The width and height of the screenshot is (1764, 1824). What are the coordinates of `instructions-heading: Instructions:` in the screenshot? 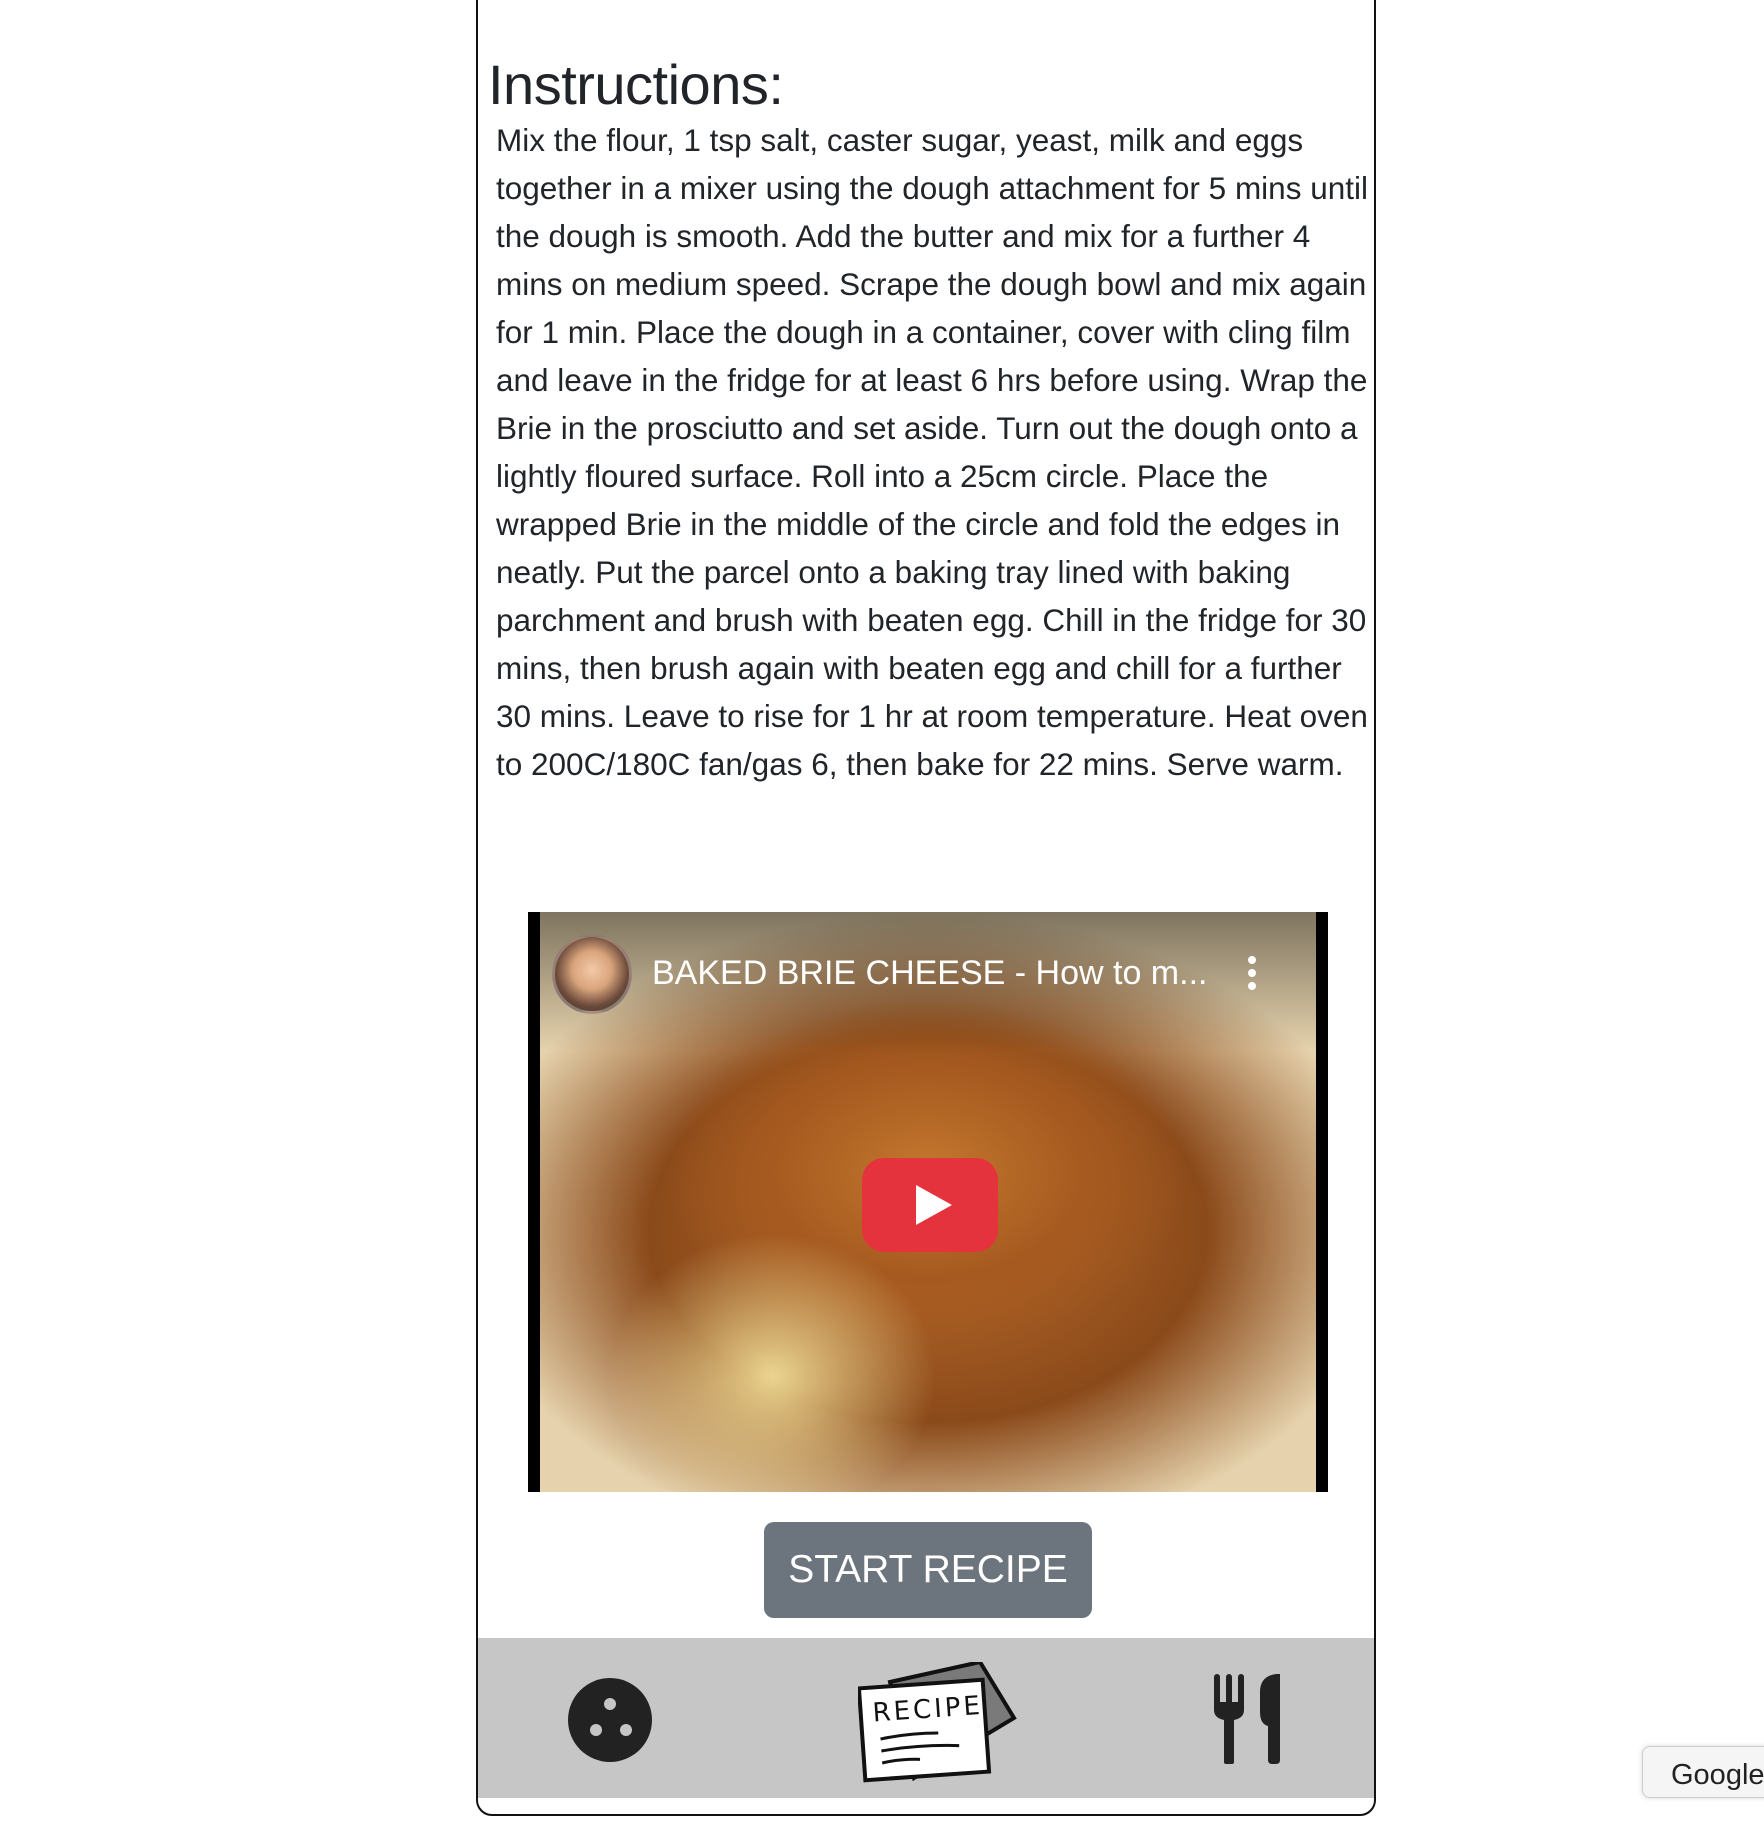 It's located at (636, 84).